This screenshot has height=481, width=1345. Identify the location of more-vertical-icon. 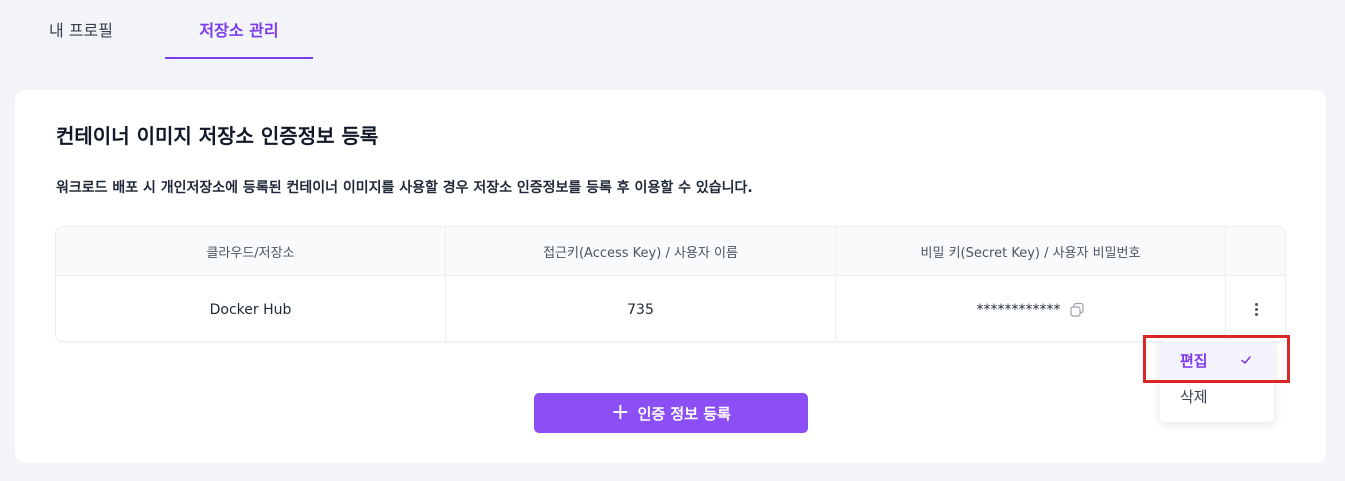
(1256, 309).